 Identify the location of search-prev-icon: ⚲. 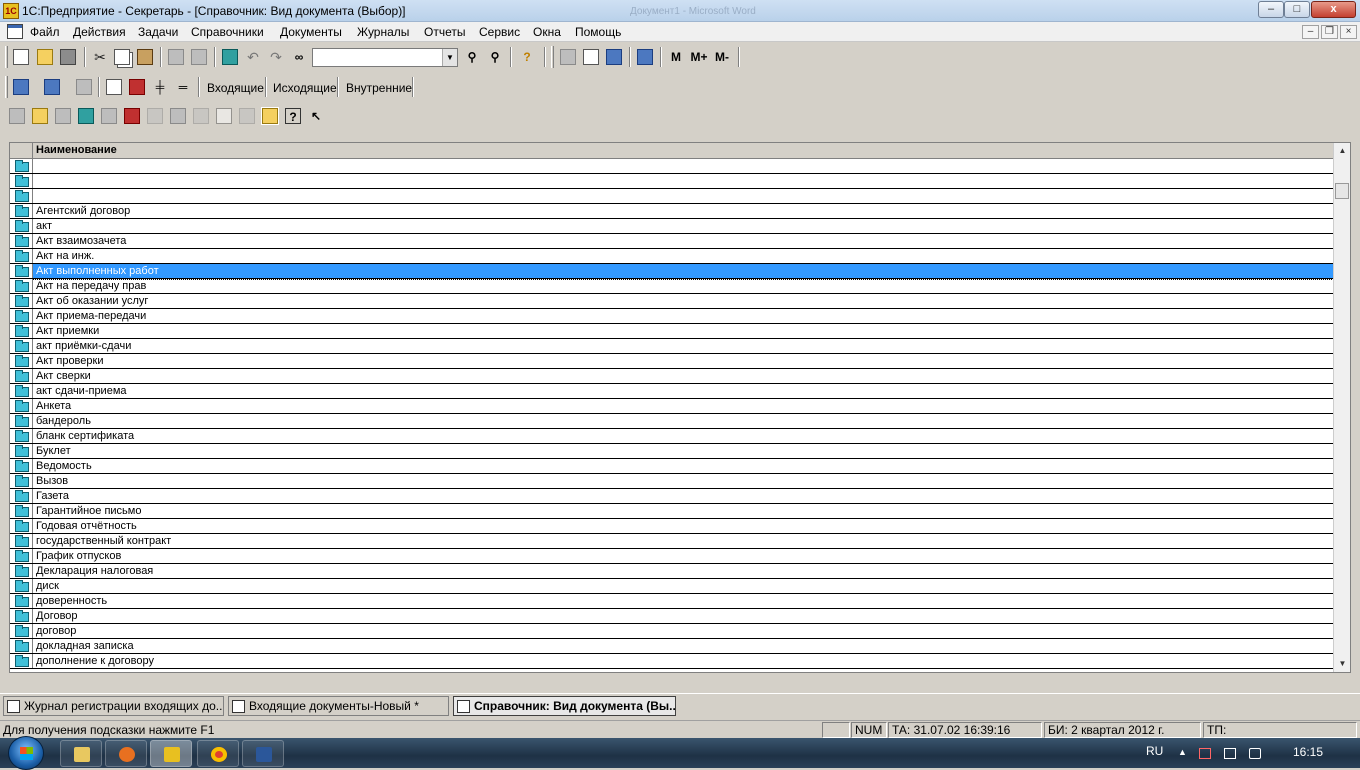
(495, 57).